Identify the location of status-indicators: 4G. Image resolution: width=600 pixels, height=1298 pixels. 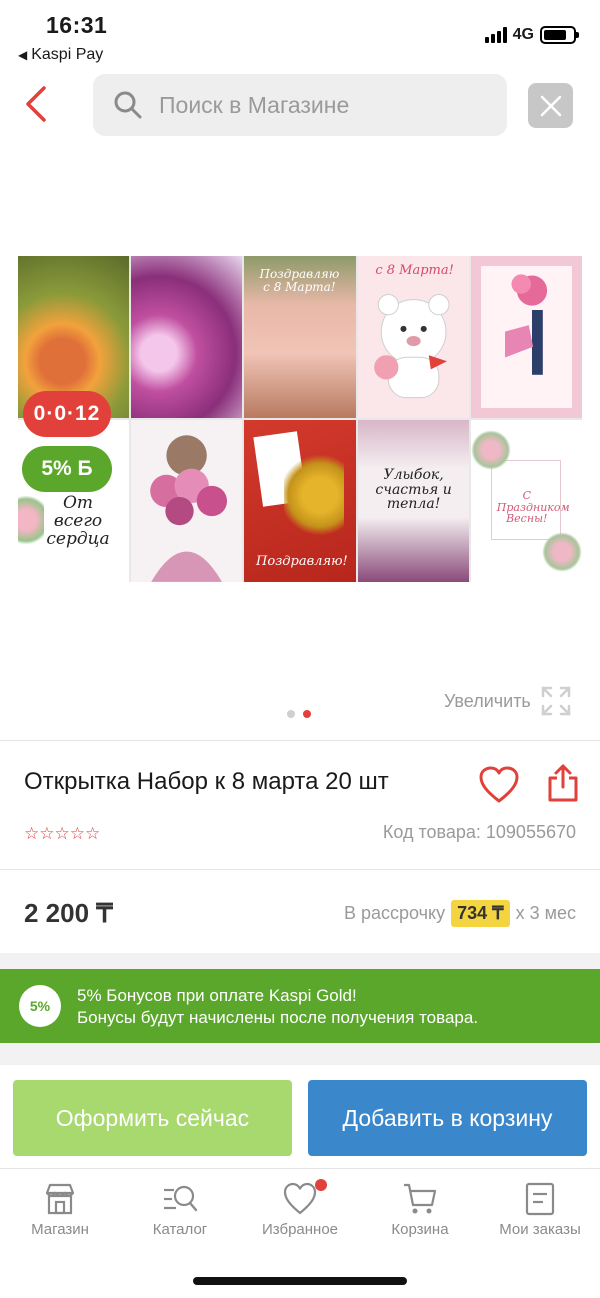
(531, 35).